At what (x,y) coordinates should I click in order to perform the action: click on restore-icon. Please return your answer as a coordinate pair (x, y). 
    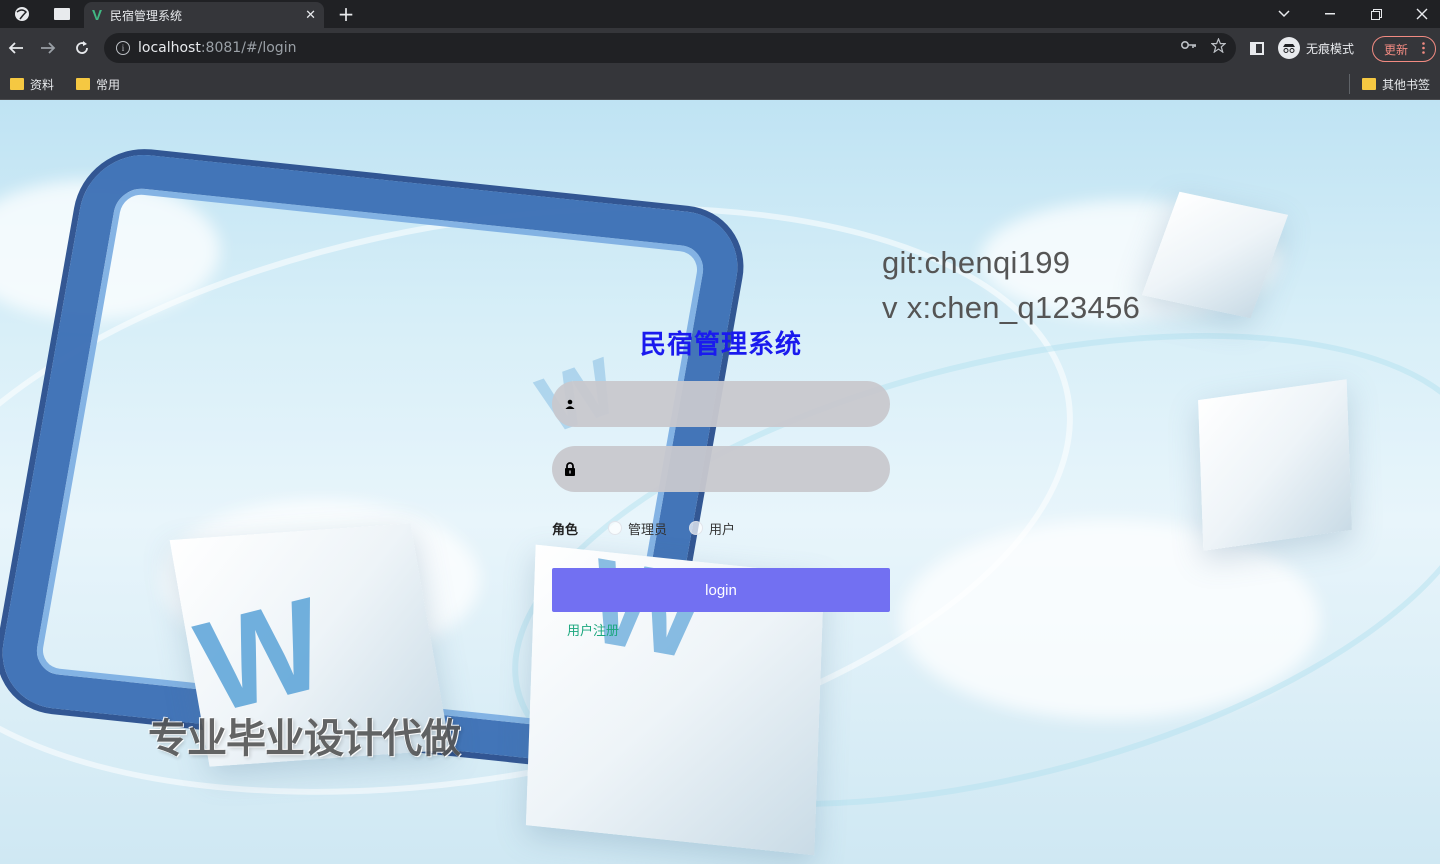
    Looking at the image, I should click on (1376, 14).